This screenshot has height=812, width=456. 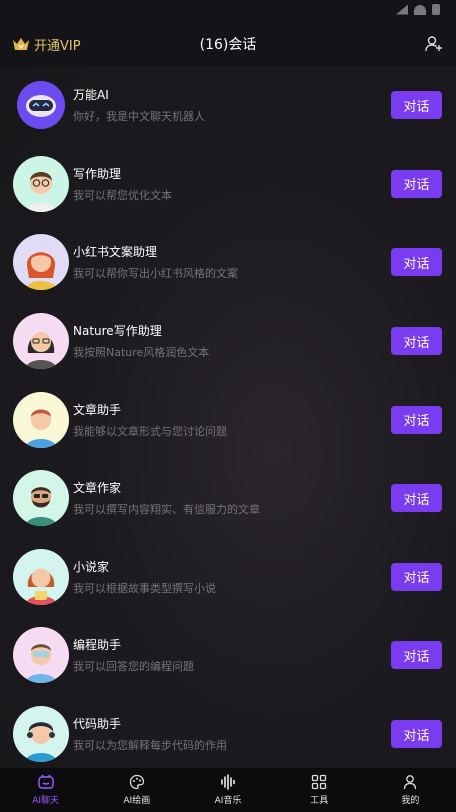 I want to click on article-assistant-avatar-icon, so click(x=41, y=428).